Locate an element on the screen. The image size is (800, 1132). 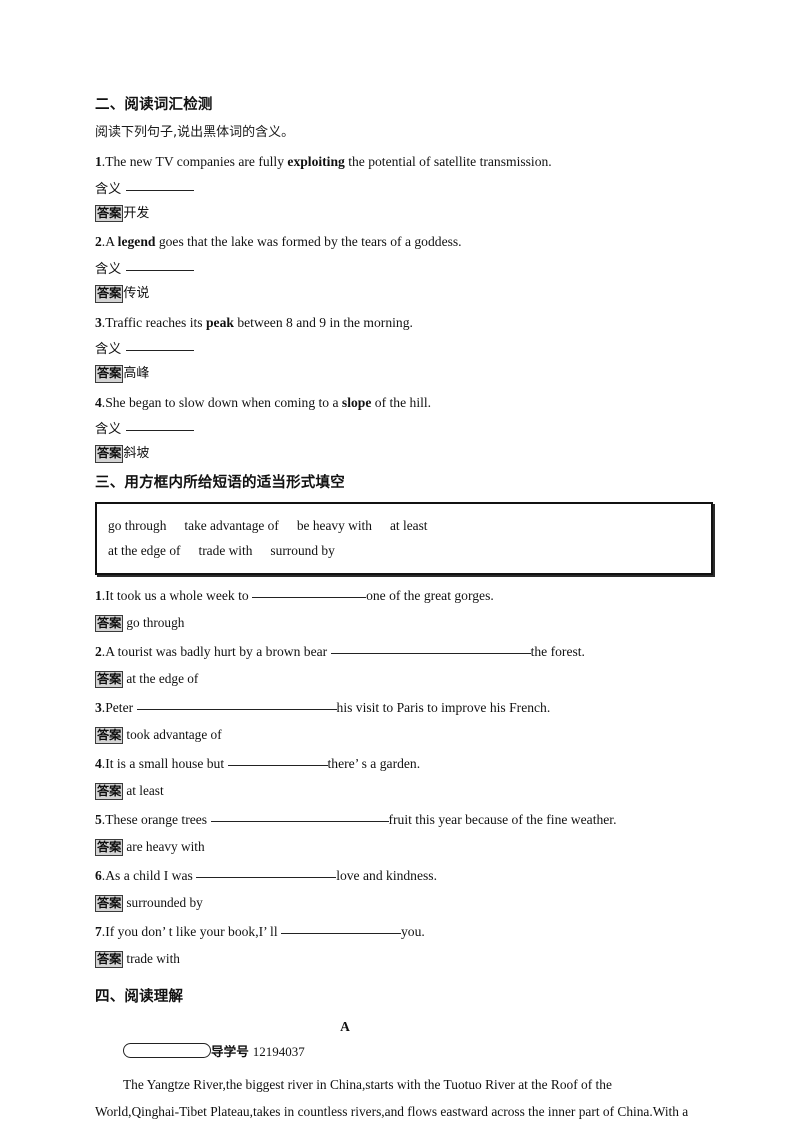
answer-row: 答案 go through is located at coordinates (395, 624).